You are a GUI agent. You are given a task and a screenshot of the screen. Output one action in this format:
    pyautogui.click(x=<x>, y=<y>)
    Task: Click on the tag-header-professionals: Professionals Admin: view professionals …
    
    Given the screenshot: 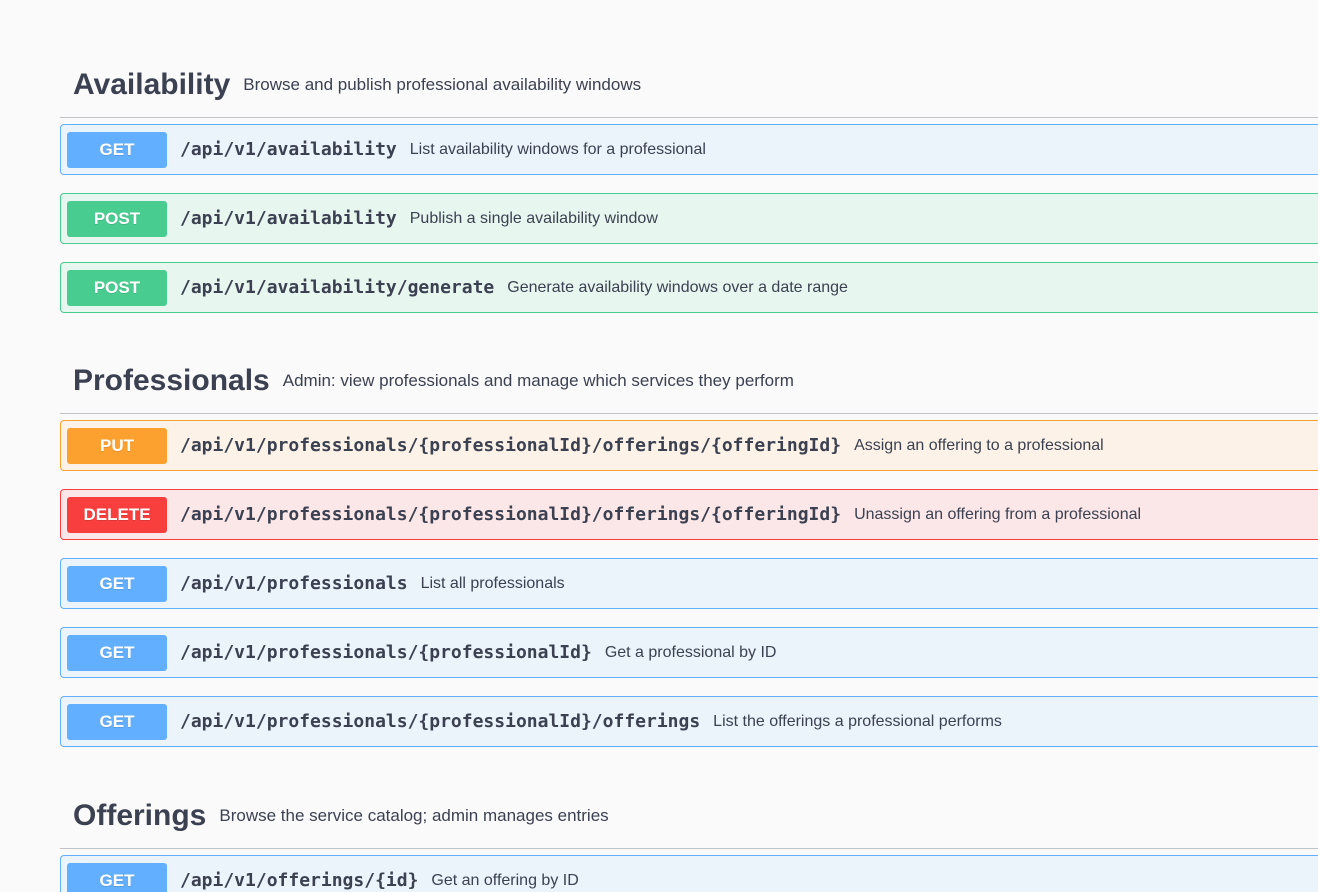 What is the action you would take?
    pyautogui.click(x=689, y=381)
    